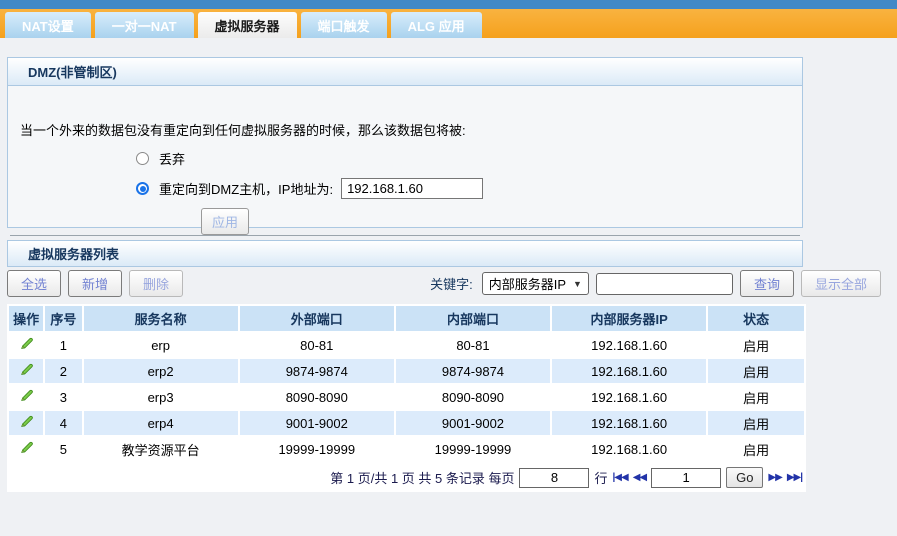 The image size is (897, 536). I want to click on rows-suffix-label: 行, so click(601, 478).